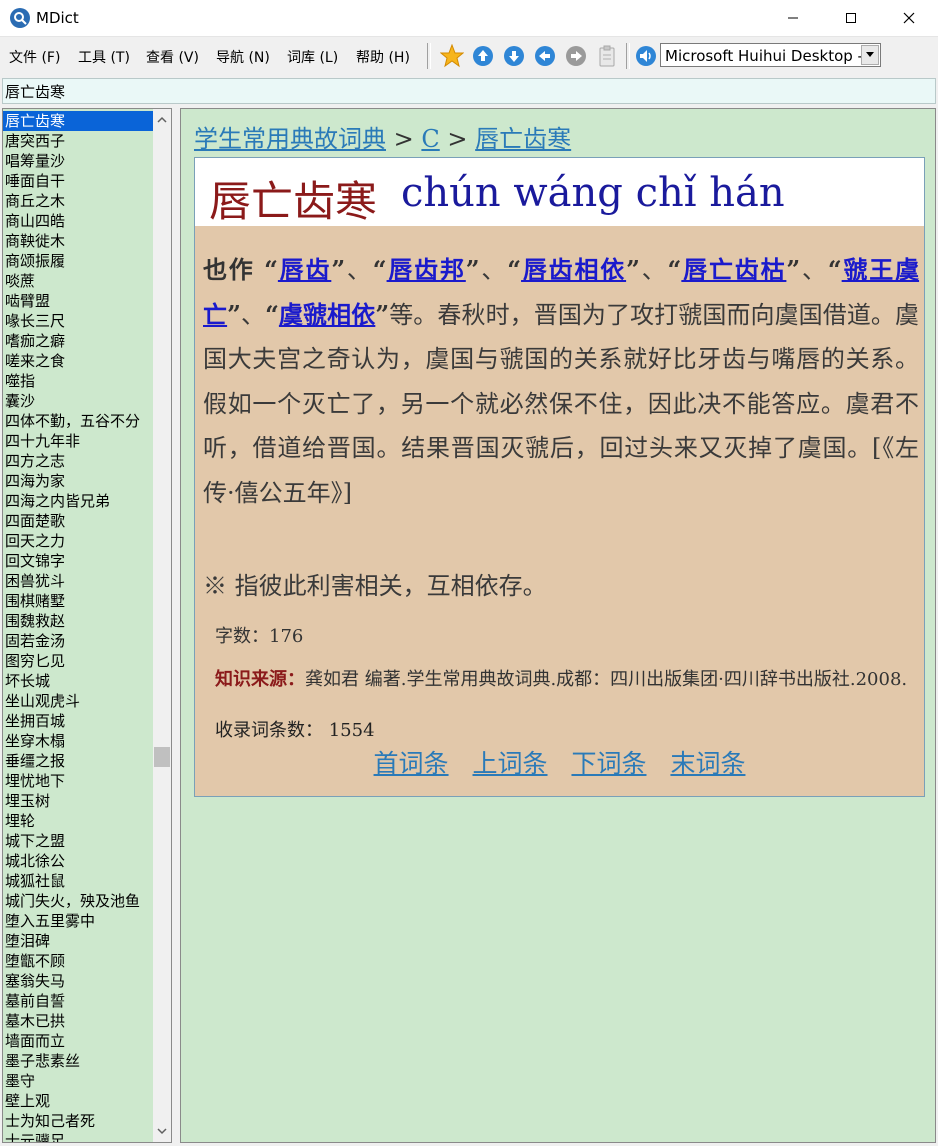 This screenshot has width=938, height=1146. What do you see at coordinates (162, 120) in the screenshot?
I see `scroll-up-icon` at bounding box center [162, 120].